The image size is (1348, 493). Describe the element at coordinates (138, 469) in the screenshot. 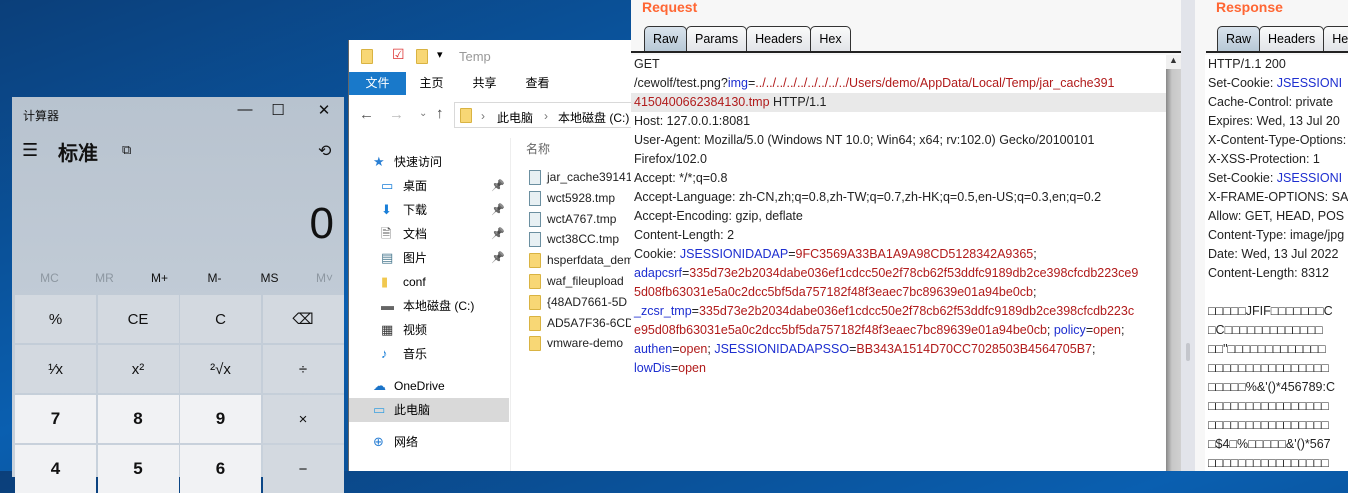

I see `key-five: 5` at that location.